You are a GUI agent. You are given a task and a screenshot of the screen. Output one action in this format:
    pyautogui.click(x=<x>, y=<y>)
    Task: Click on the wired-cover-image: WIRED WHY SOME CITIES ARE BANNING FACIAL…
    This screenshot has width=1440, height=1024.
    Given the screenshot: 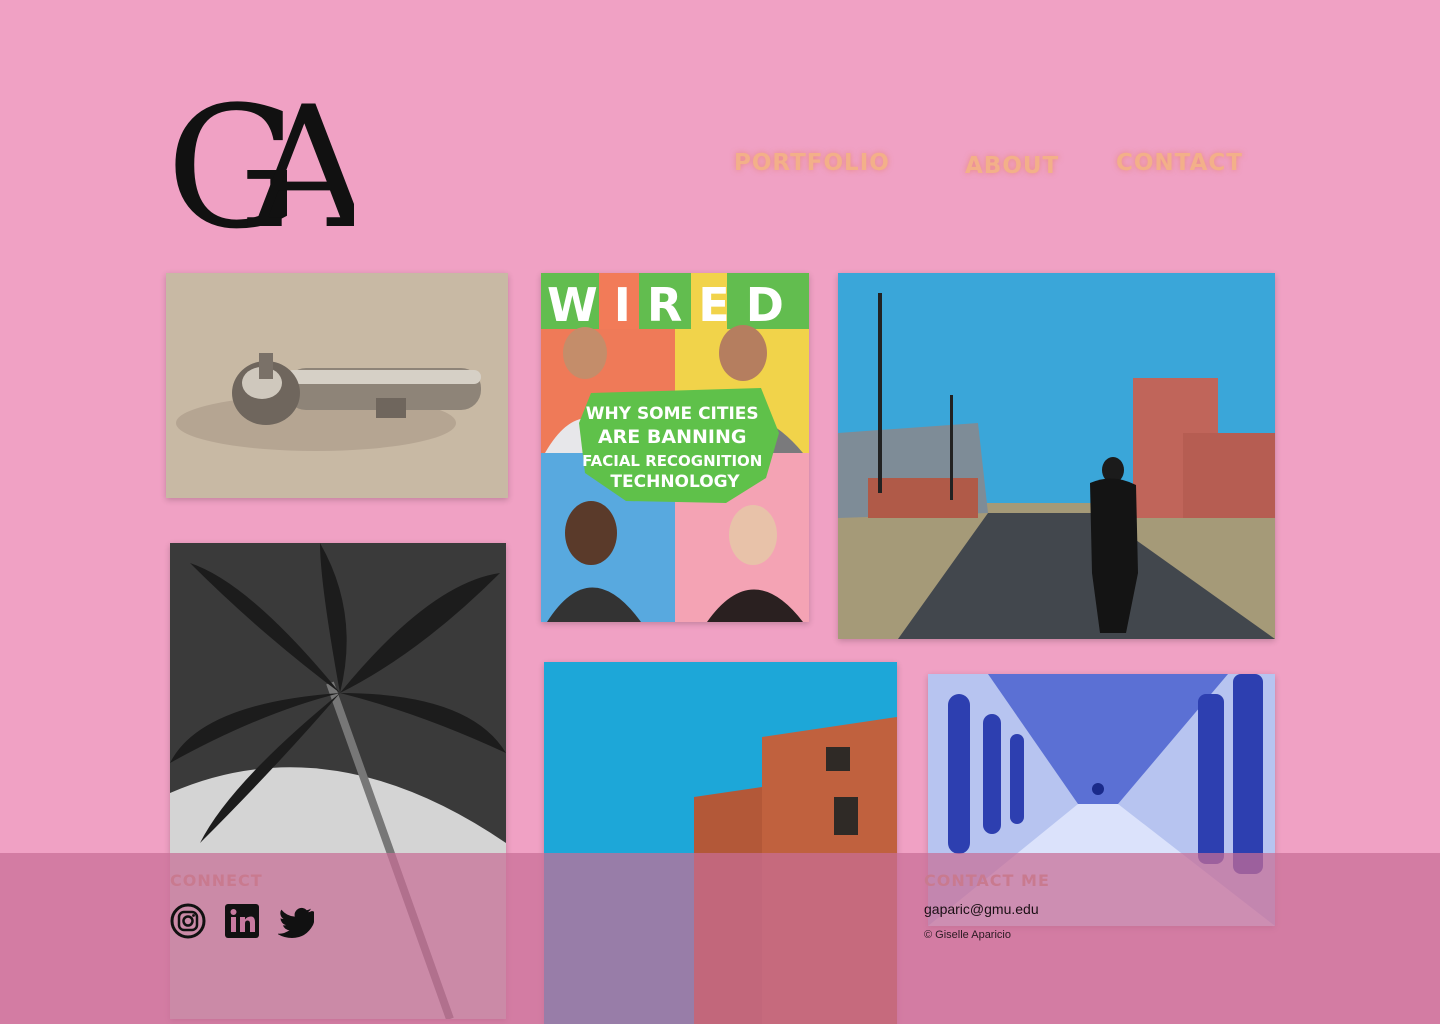 What is the action you would take?
    pyautogui.click(x=675, y=447)
    